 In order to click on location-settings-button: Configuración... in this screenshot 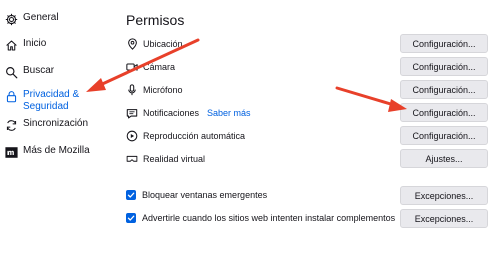, I will do `click(444, 43)`.